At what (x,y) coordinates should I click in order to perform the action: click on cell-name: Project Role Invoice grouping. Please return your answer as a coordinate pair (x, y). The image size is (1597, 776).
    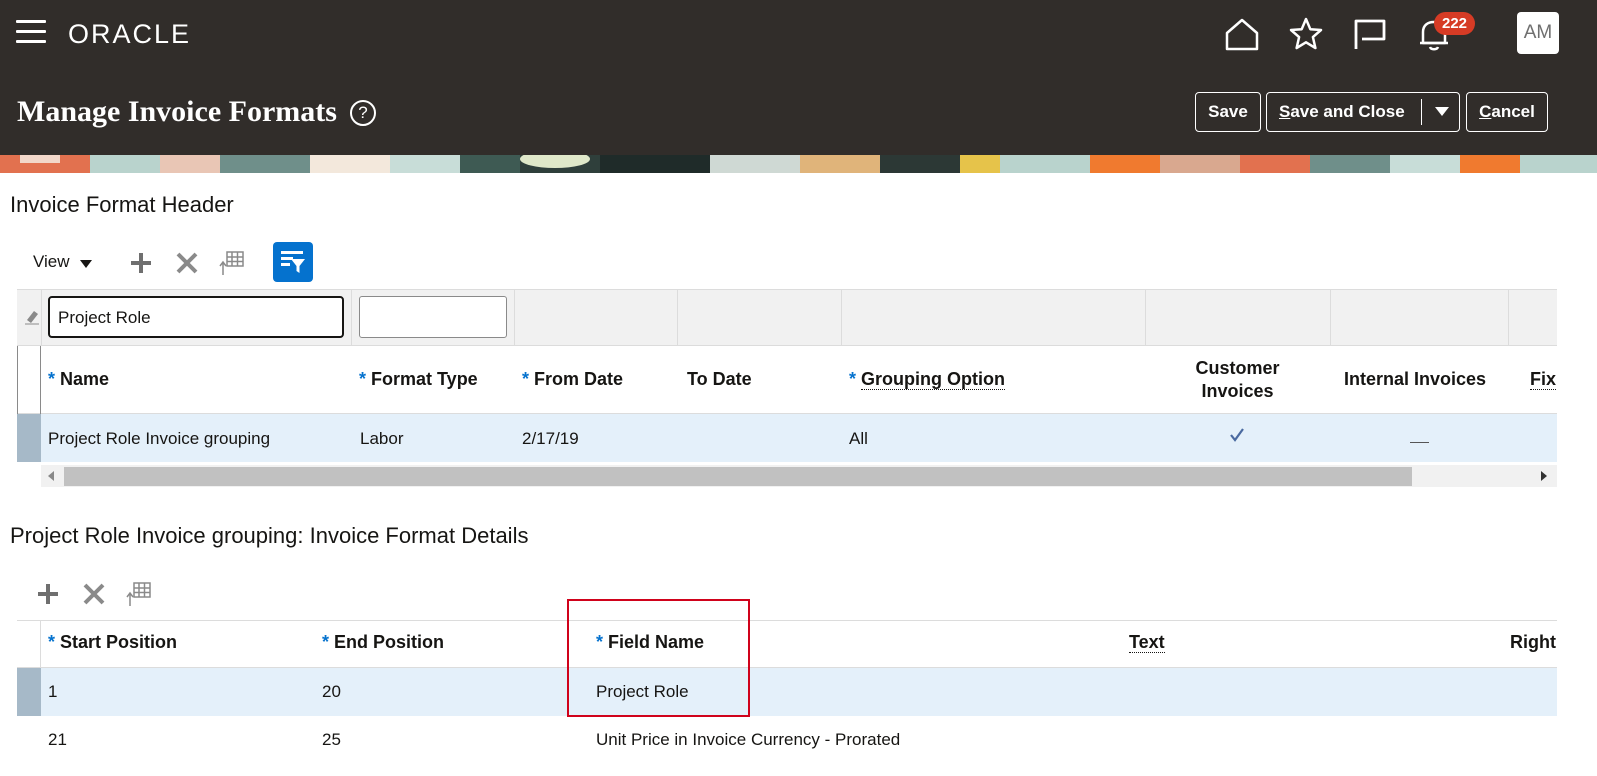
    Looking at the image, I should click on (159, 438).